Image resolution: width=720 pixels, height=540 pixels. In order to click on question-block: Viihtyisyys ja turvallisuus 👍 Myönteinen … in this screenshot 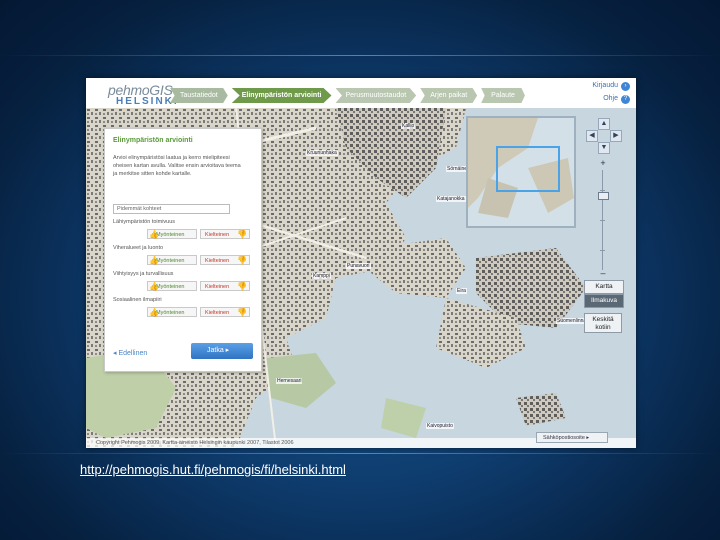, I will do `click(183, 281)`.